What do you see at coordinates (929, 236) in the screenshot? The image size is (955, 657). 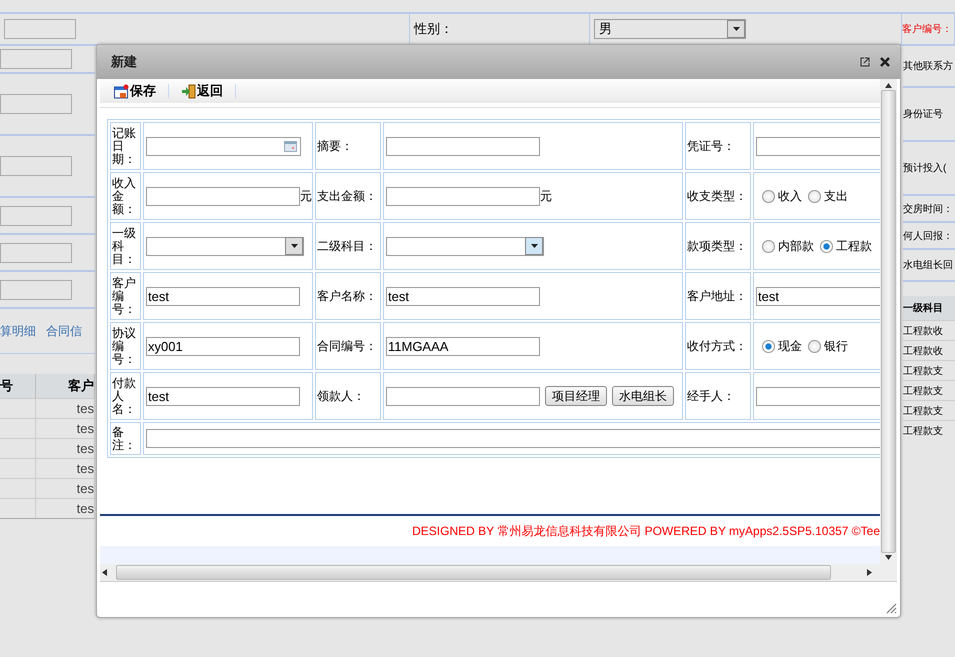 I see `field-label: 何人回报：` at bounding box center [929, 236].